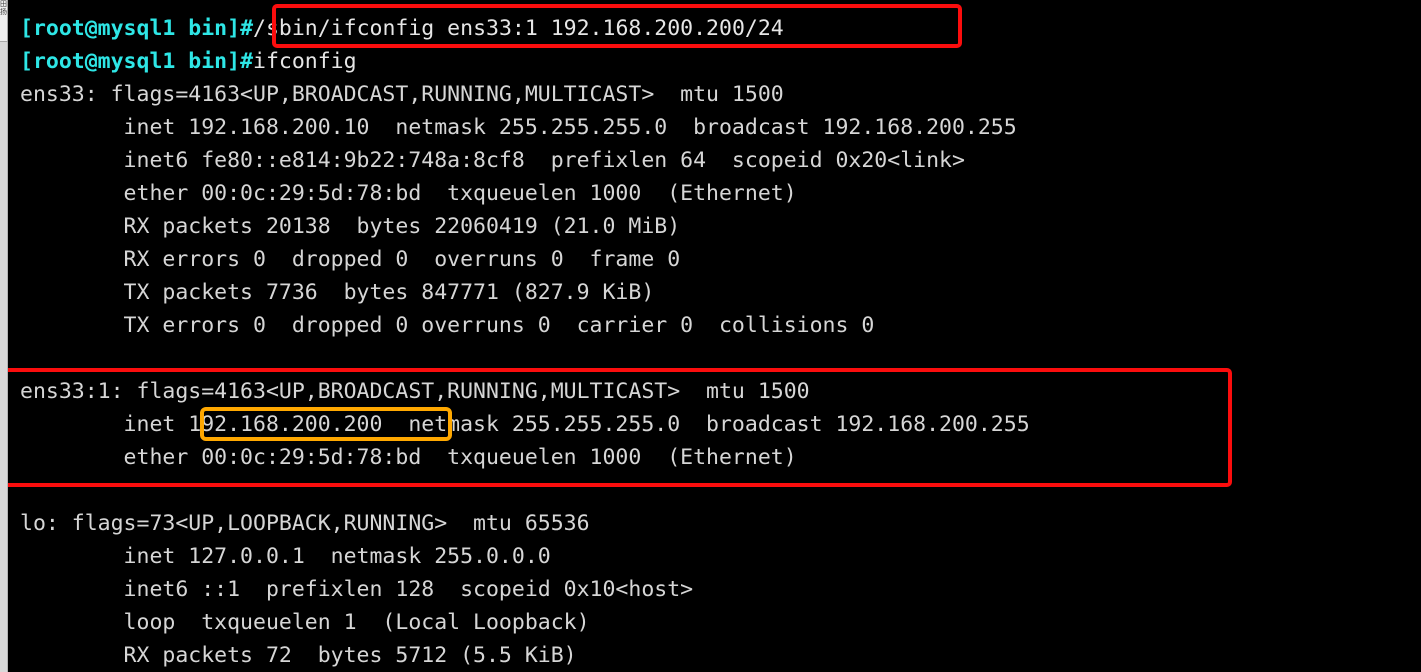 Image resolution: width=1421 pixels, height=672 pixels. I want to click on output-line: loop txqueuelen 1 (Local Loopback), so click(305, 622).